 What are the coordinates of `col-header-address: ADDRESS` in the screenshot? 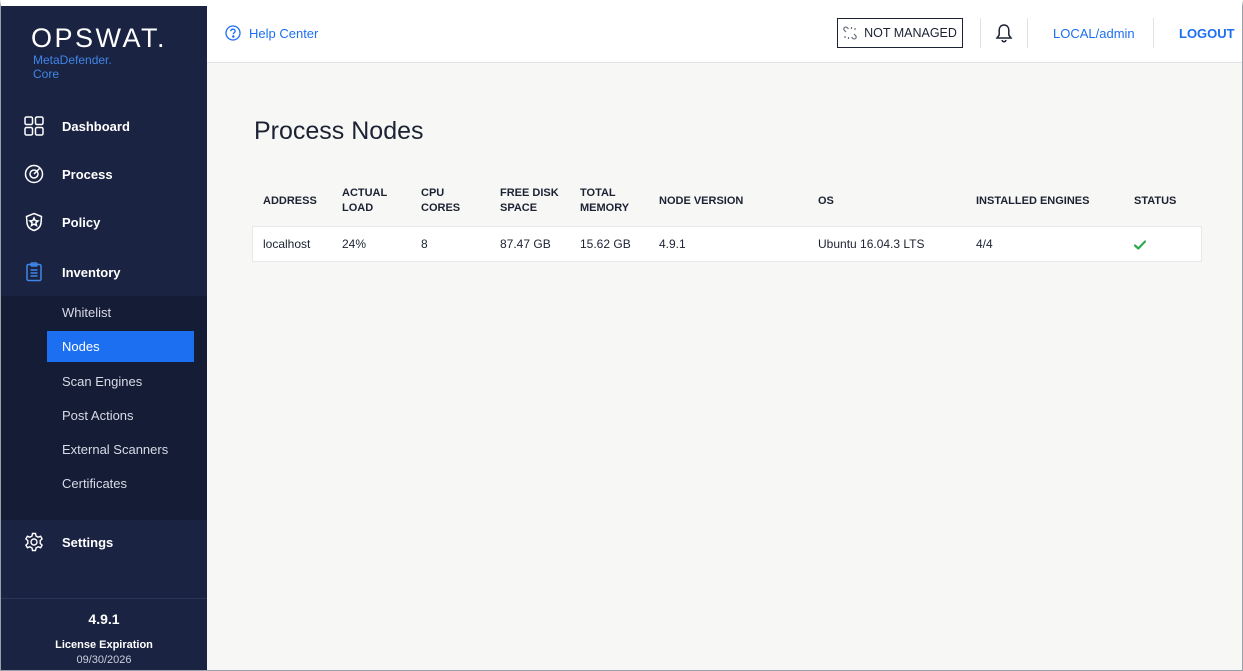 It's located at (290, 201).